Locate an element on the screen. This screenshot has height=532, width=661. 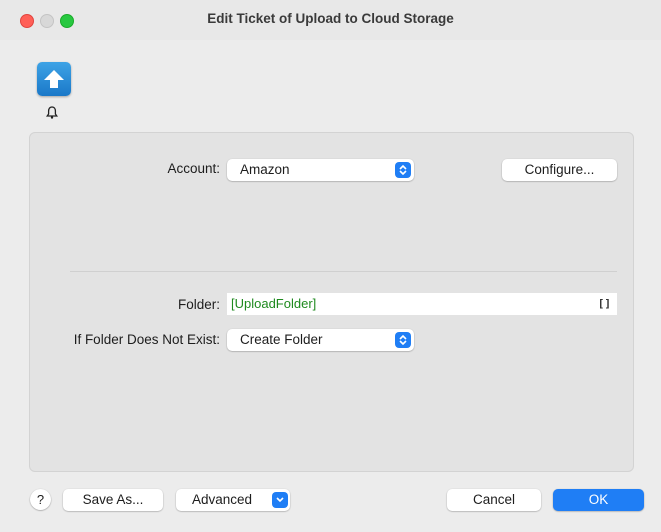
title-bar: Edit Ticket of Upload to Cloud Storage is located at coordinates (330, 20).